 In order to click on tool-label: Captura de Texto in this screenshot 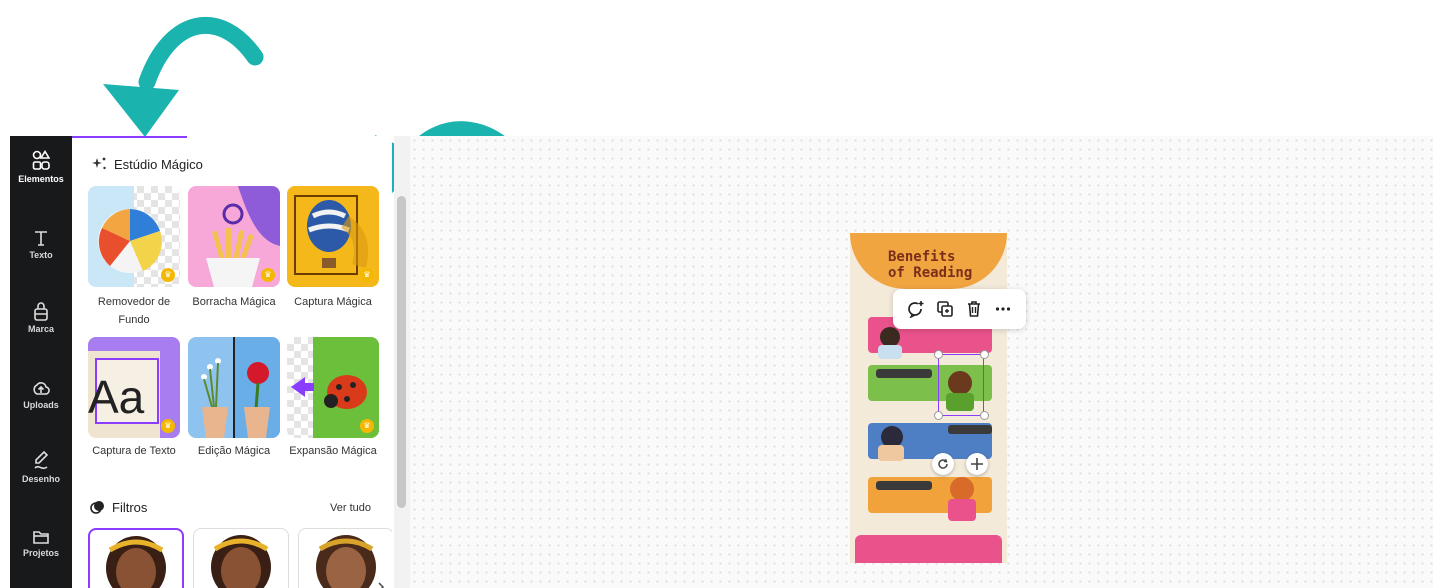, I will do `click(134, 451)`.